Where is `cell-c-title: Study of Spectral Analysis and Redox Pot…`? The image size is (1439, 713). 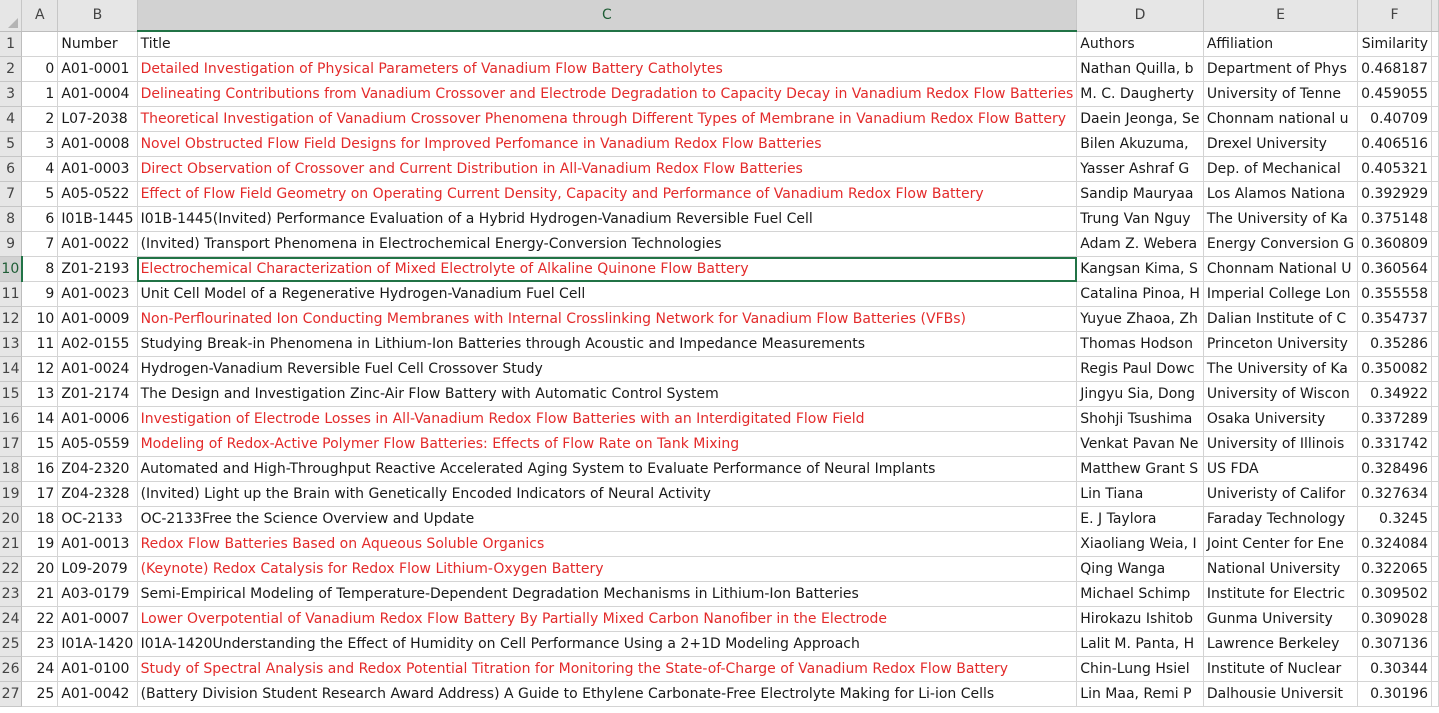 cell-c-title: Study of Spectral Analysis and Redox Pot… is located at coordinates (607, 669).